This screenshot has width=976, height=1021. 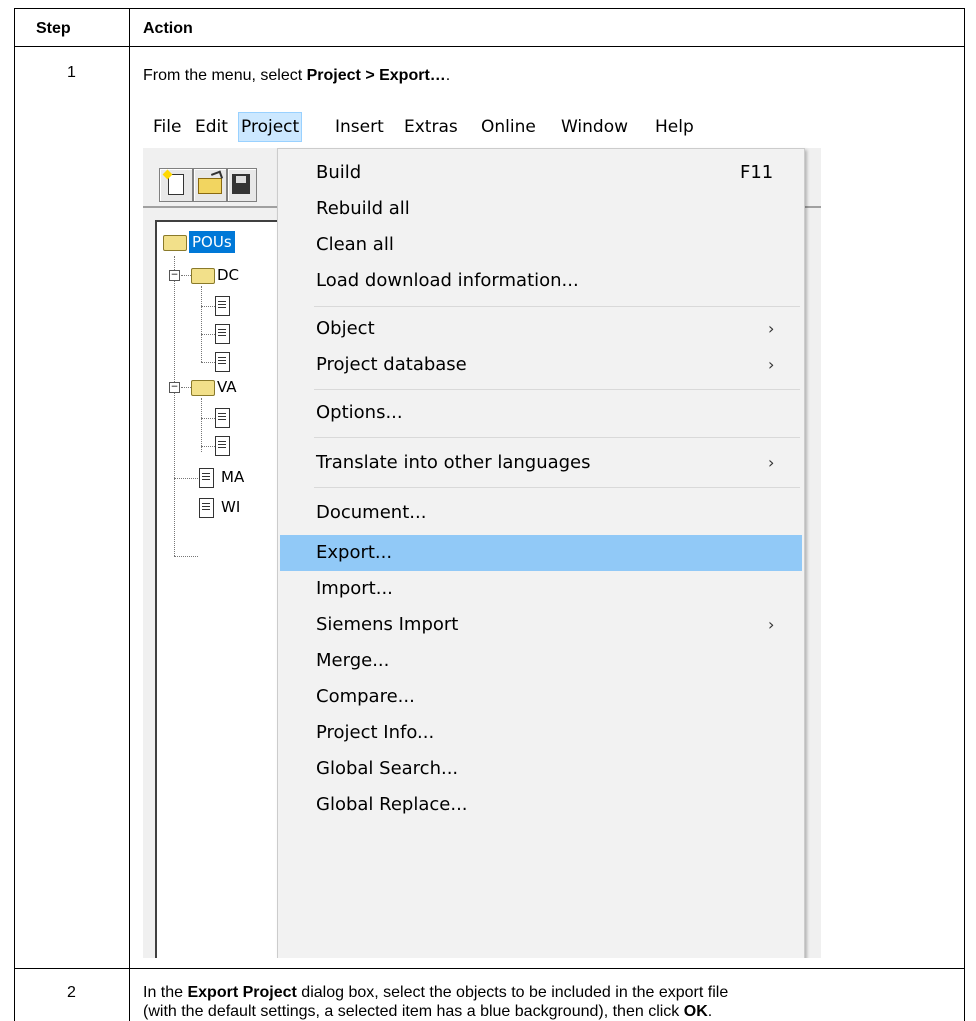 I want to click on header-step: Step, so click(x=53, y=28).